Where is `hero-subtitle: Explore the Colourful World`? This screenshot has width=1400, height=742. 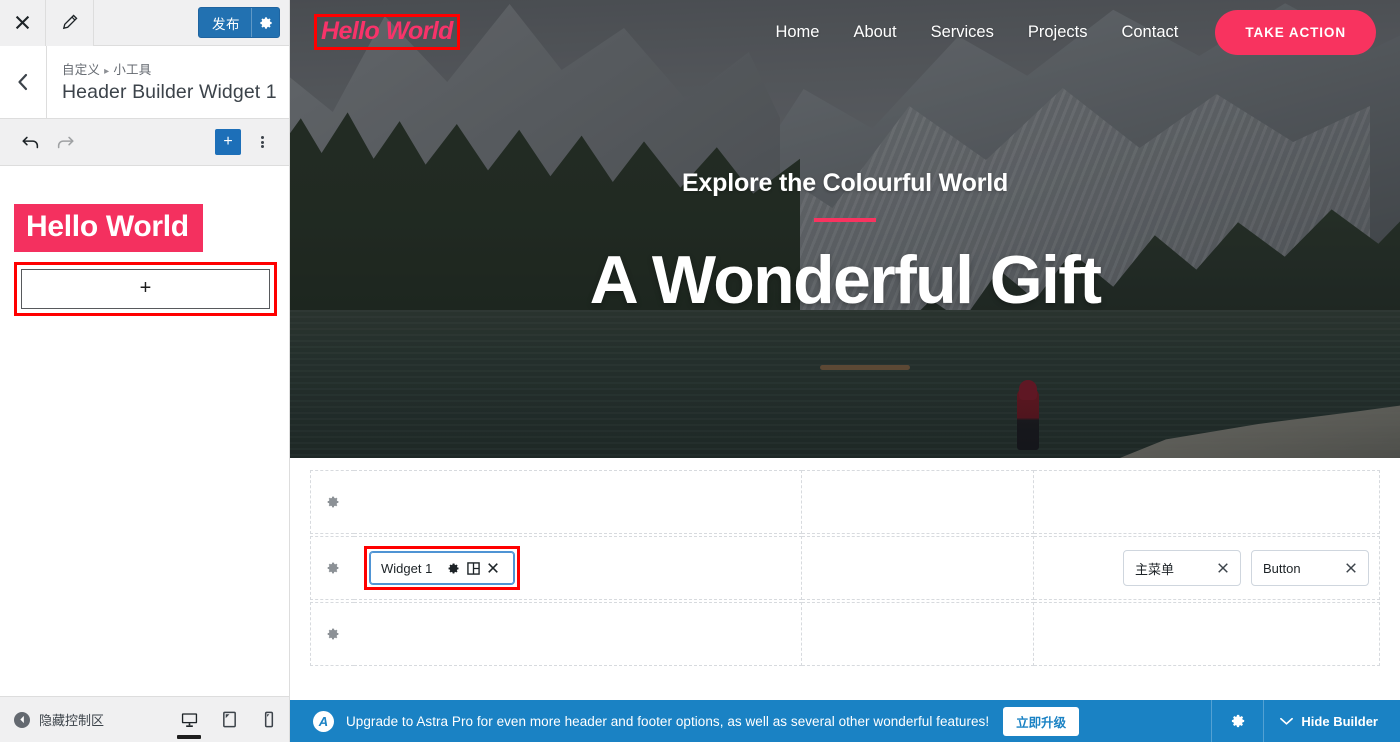 hero-subtitle: Explore the Colourful World is located at coordinates (845, 182).